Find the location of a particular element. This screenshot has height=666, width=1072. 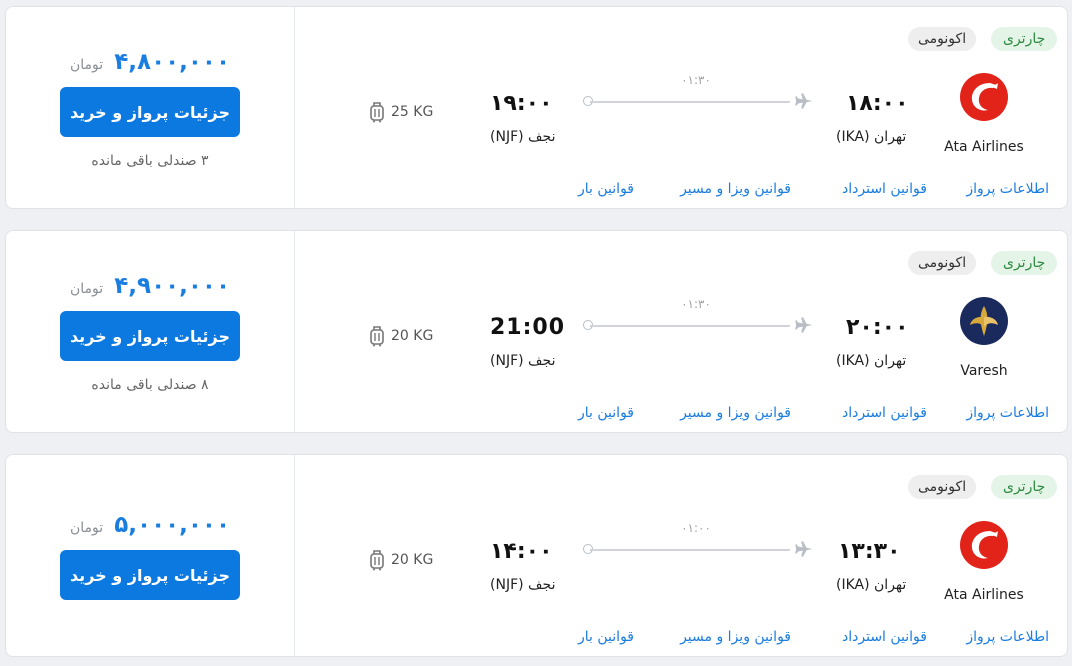

seats-remaining: ۸ صندلی باقی مانده is located at coordinates (150, 385).